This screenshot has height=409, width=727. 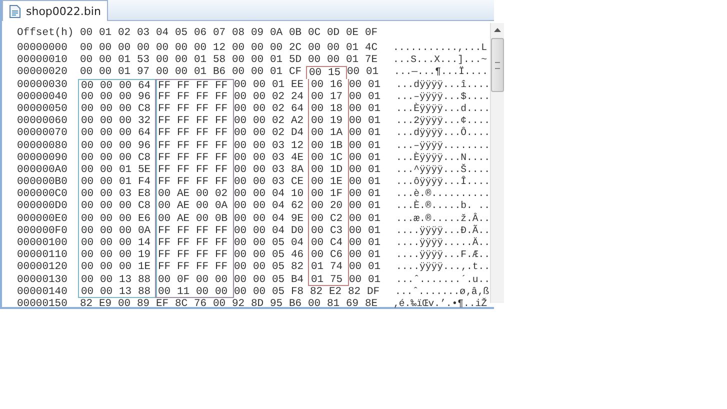 What do you see at coordinates (42, 230) in the screenshot?
I see `row-offset: 000000F0` at bounding box center [42, 230].